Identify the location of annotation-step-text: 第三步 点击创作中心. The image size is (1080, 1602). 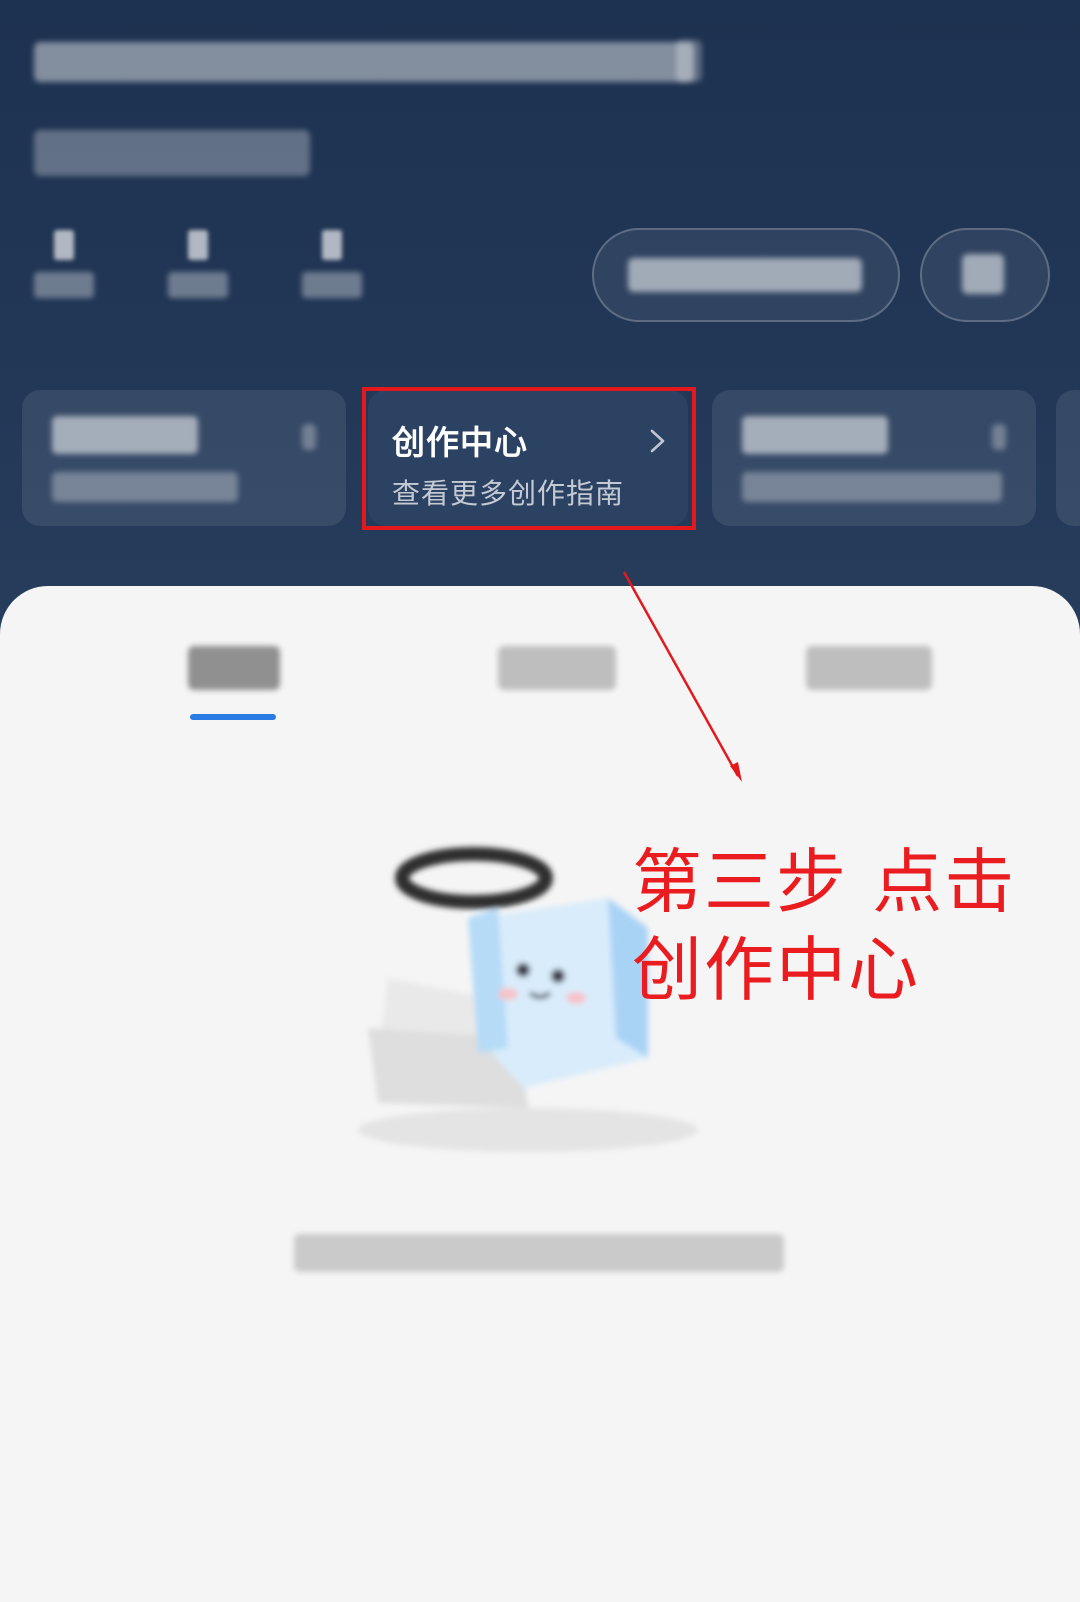
(824, 926).